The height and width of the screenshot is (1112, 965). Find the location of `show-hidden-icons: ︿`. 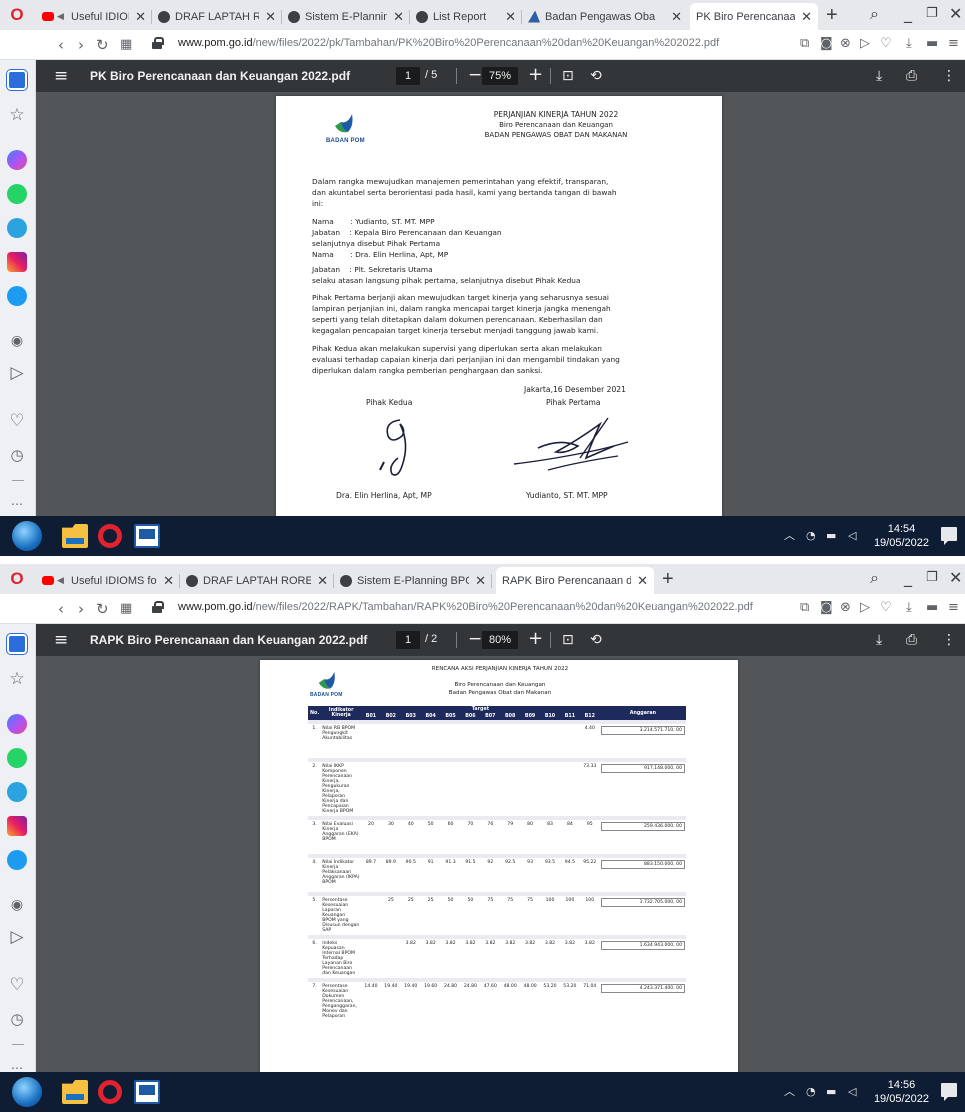

show-hidden-icons: ︿ is located at coordinates (789, 536).